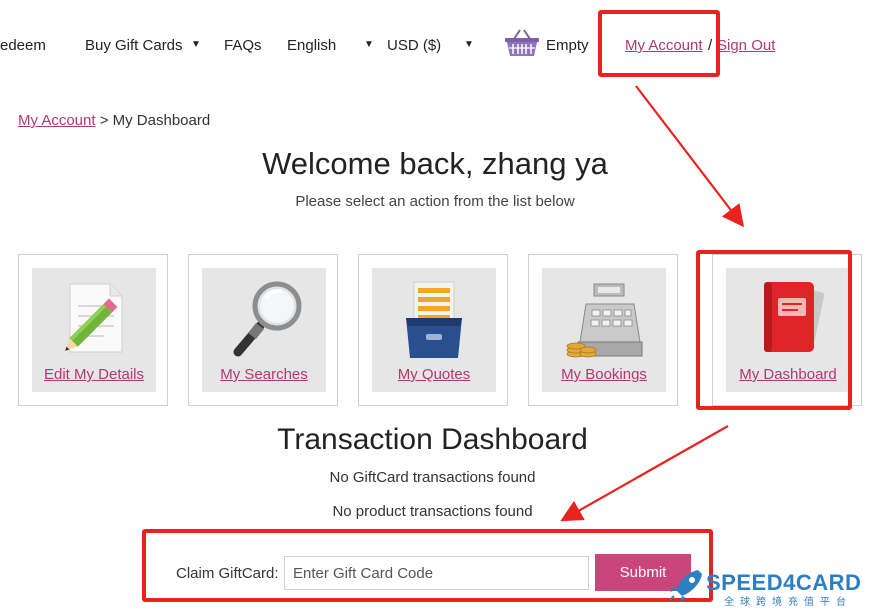 This screenshot has width=870, height=609. I want to click on currency-select: USD ($), so click(414, 45).